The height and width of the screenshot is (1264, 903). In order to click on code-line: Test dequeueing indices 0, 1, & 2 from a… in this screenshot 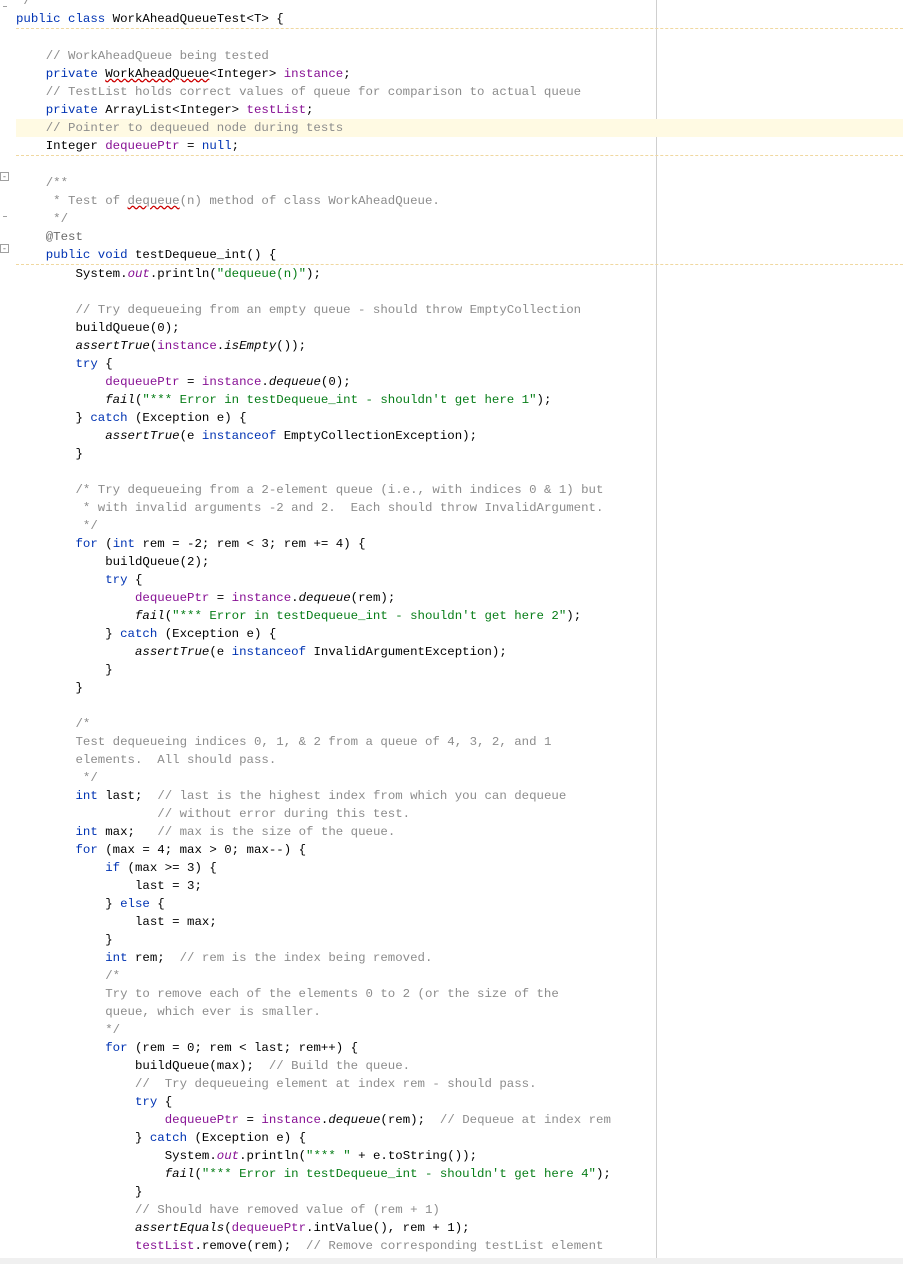, I will do `click(459, 742)`.